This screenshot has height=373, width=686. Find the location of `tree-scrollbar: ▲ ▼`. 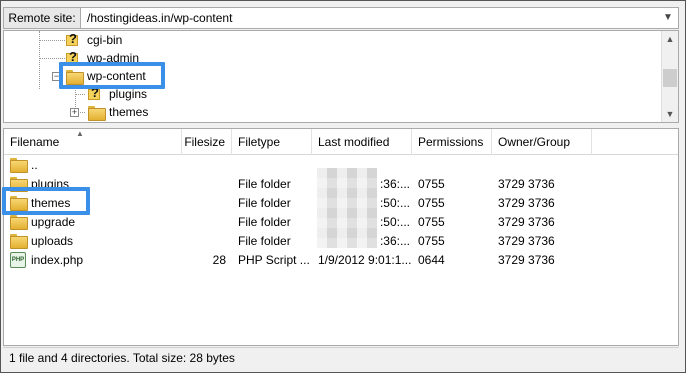

tree-scrollbar: ▲ ▼ is located at coordinates (669, 76).